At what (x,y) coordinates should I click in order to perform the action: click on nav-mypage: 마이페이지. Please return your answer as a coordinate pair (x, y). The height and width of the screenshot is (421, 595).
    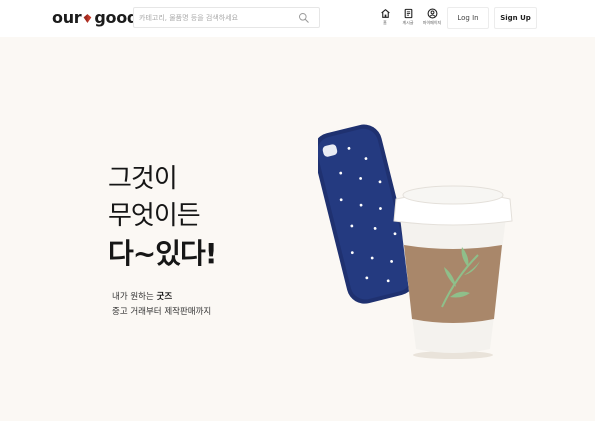
    Looking at the image, I should click on (432, 19).